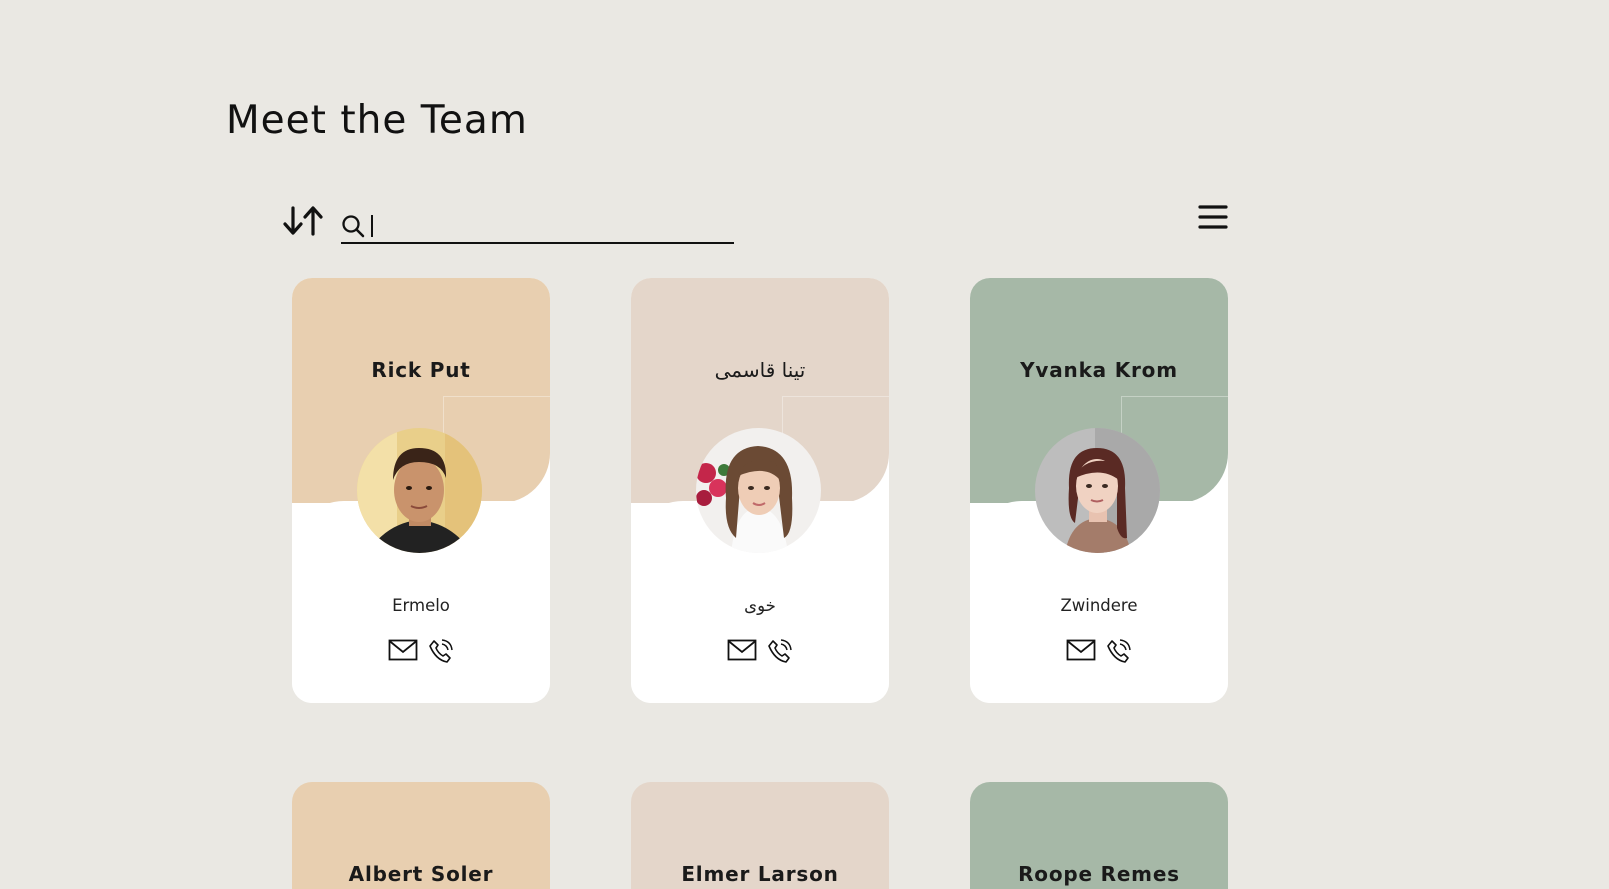 Image resolution: width=1609 pixels, height=889 pixels. I want to click on member-name: Roope Remes, so click(1099, 874).